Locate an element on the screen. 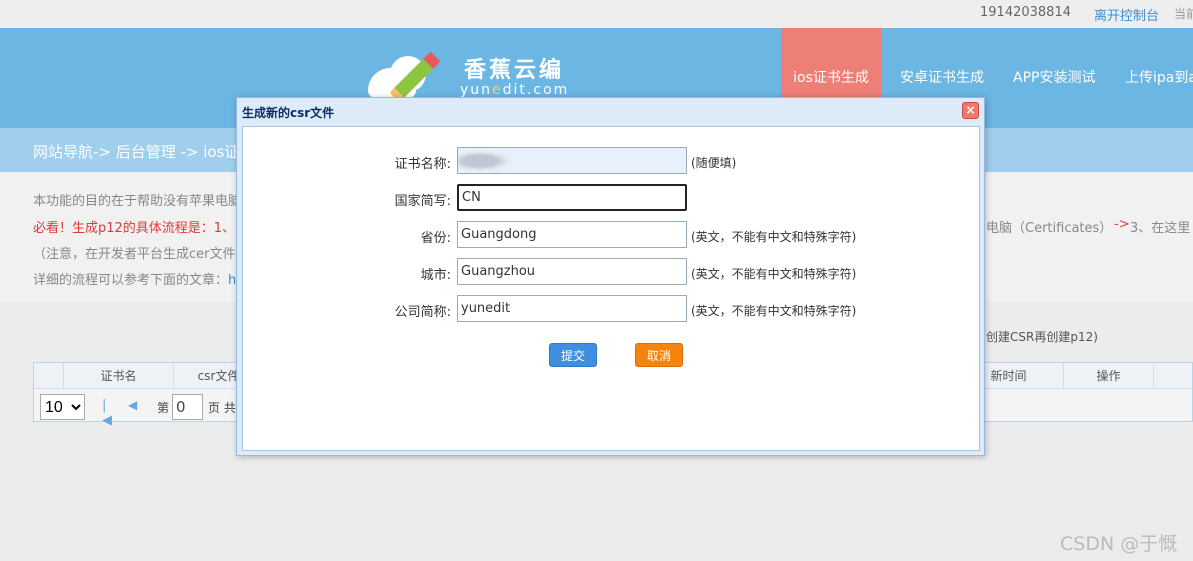  dialog-title: 生成新的csr文件 is located at coordinates (288, 113).